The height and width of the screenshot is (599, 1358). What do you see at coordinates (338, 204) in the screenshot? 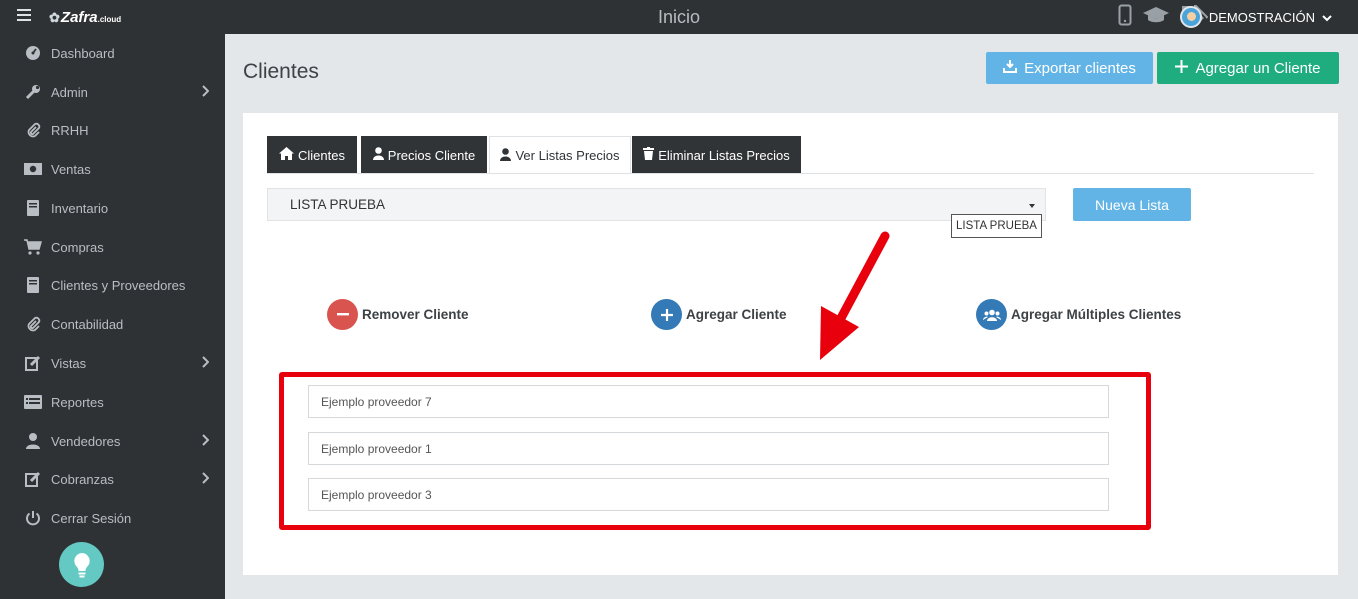
I see `price-list-select-value: LISTA PRUEBA` at bounding box center [338, 204].